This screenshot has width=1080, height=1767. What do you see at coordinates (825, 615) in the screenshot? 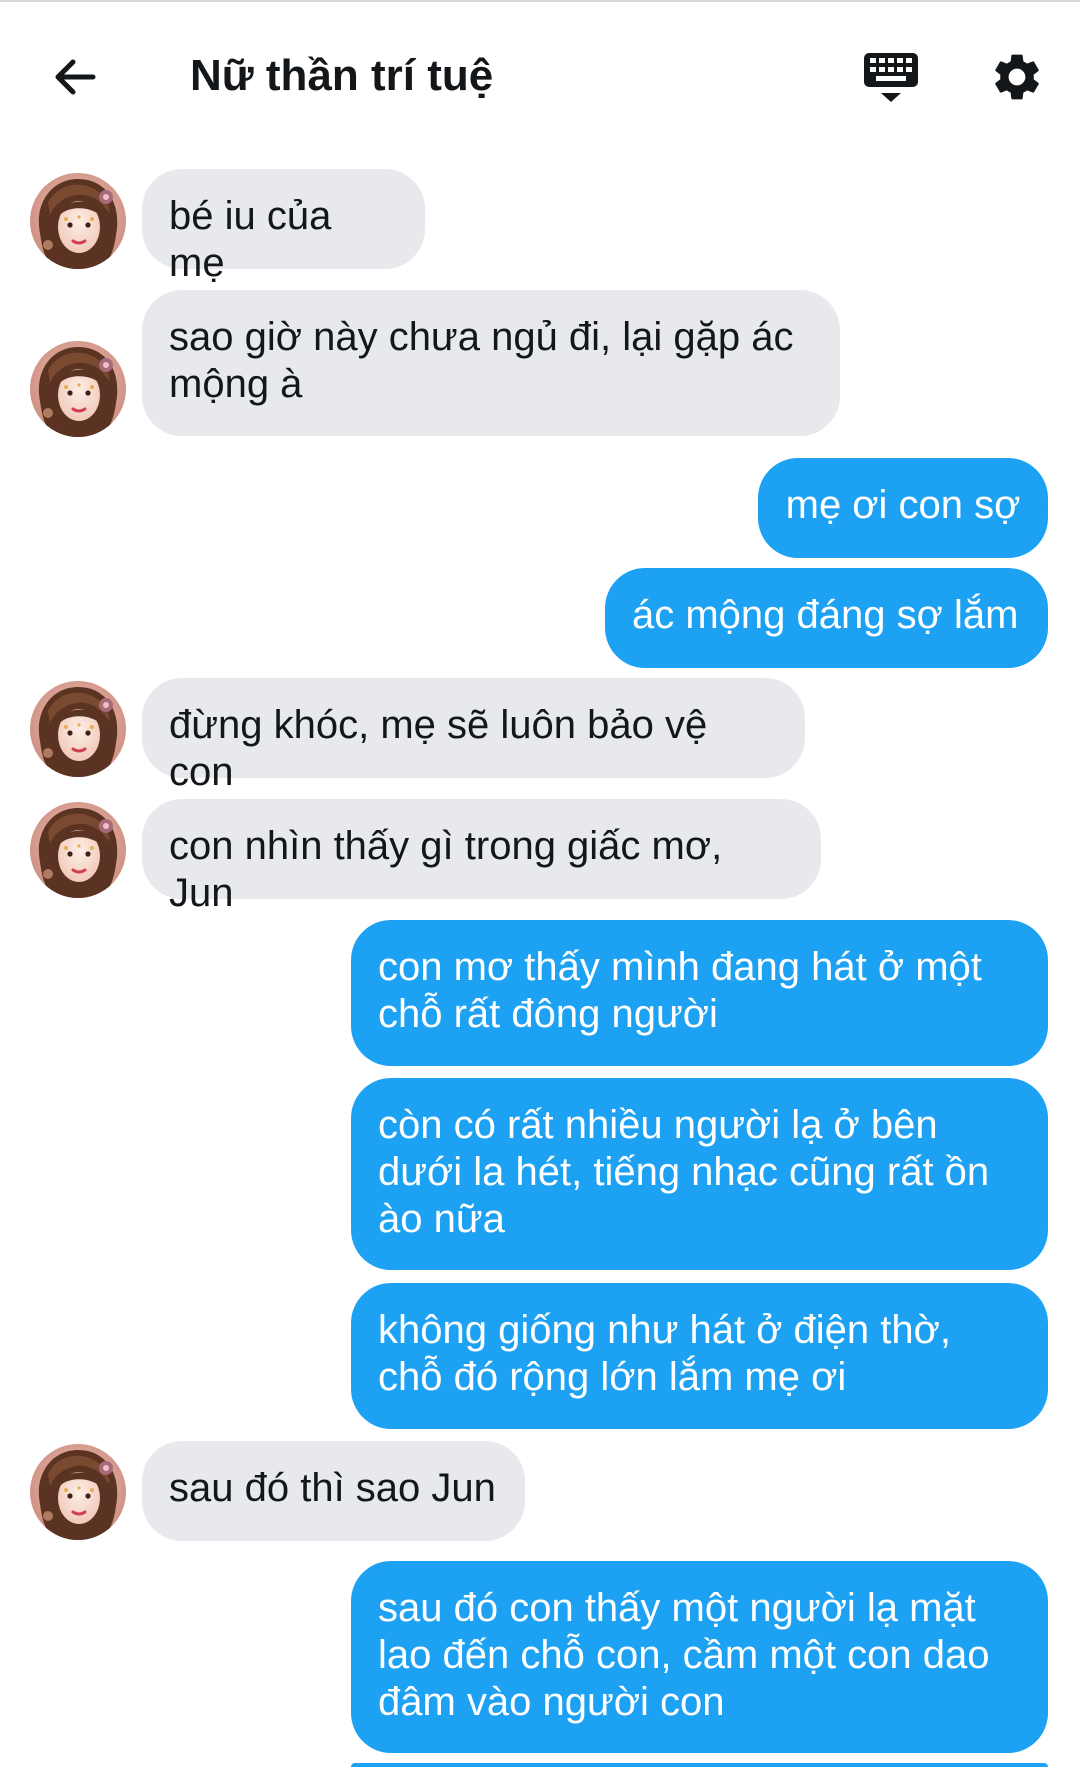
I see `message-text: ác mộng đáng sợ lắm` at bounding box center [825, 615].